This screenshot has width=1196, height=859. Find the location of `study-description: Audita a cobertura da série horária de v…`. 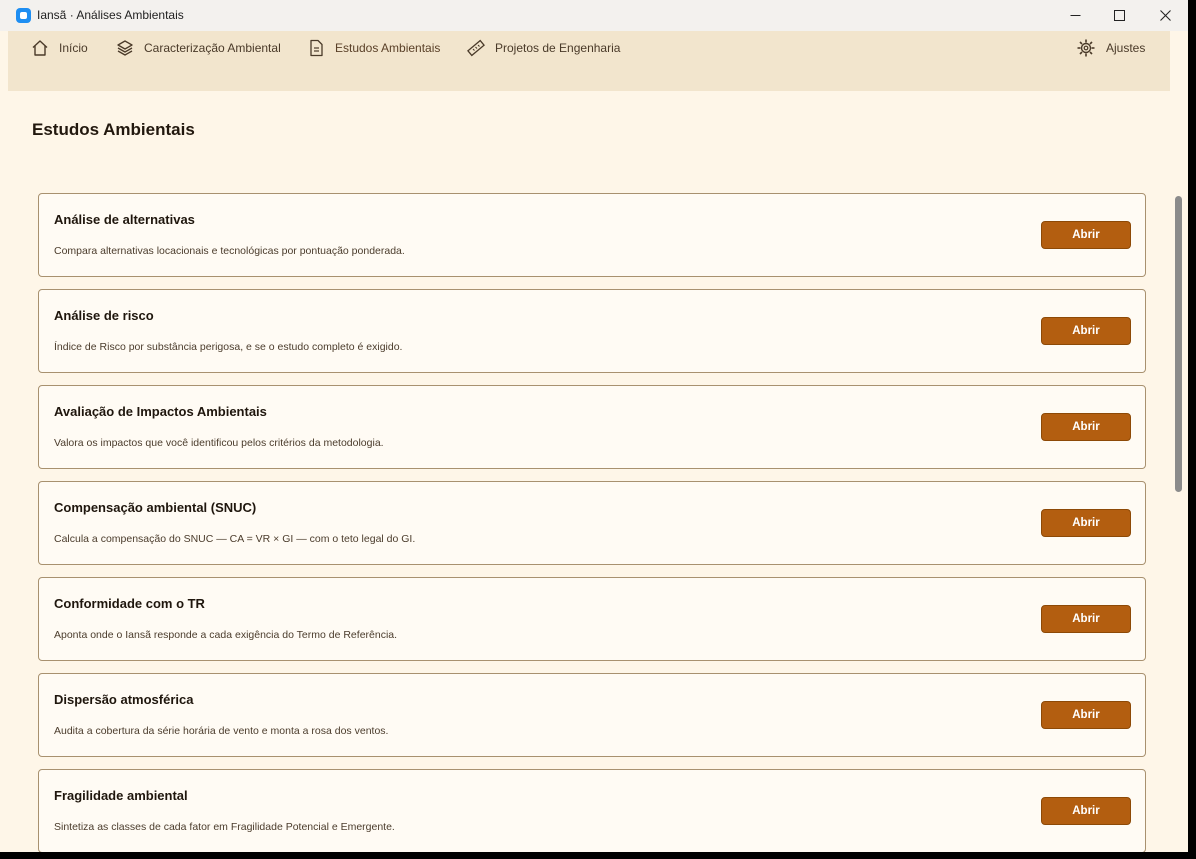

study-description: Audita a cobertura da série horária de v… is located at coordinates (221, 731).